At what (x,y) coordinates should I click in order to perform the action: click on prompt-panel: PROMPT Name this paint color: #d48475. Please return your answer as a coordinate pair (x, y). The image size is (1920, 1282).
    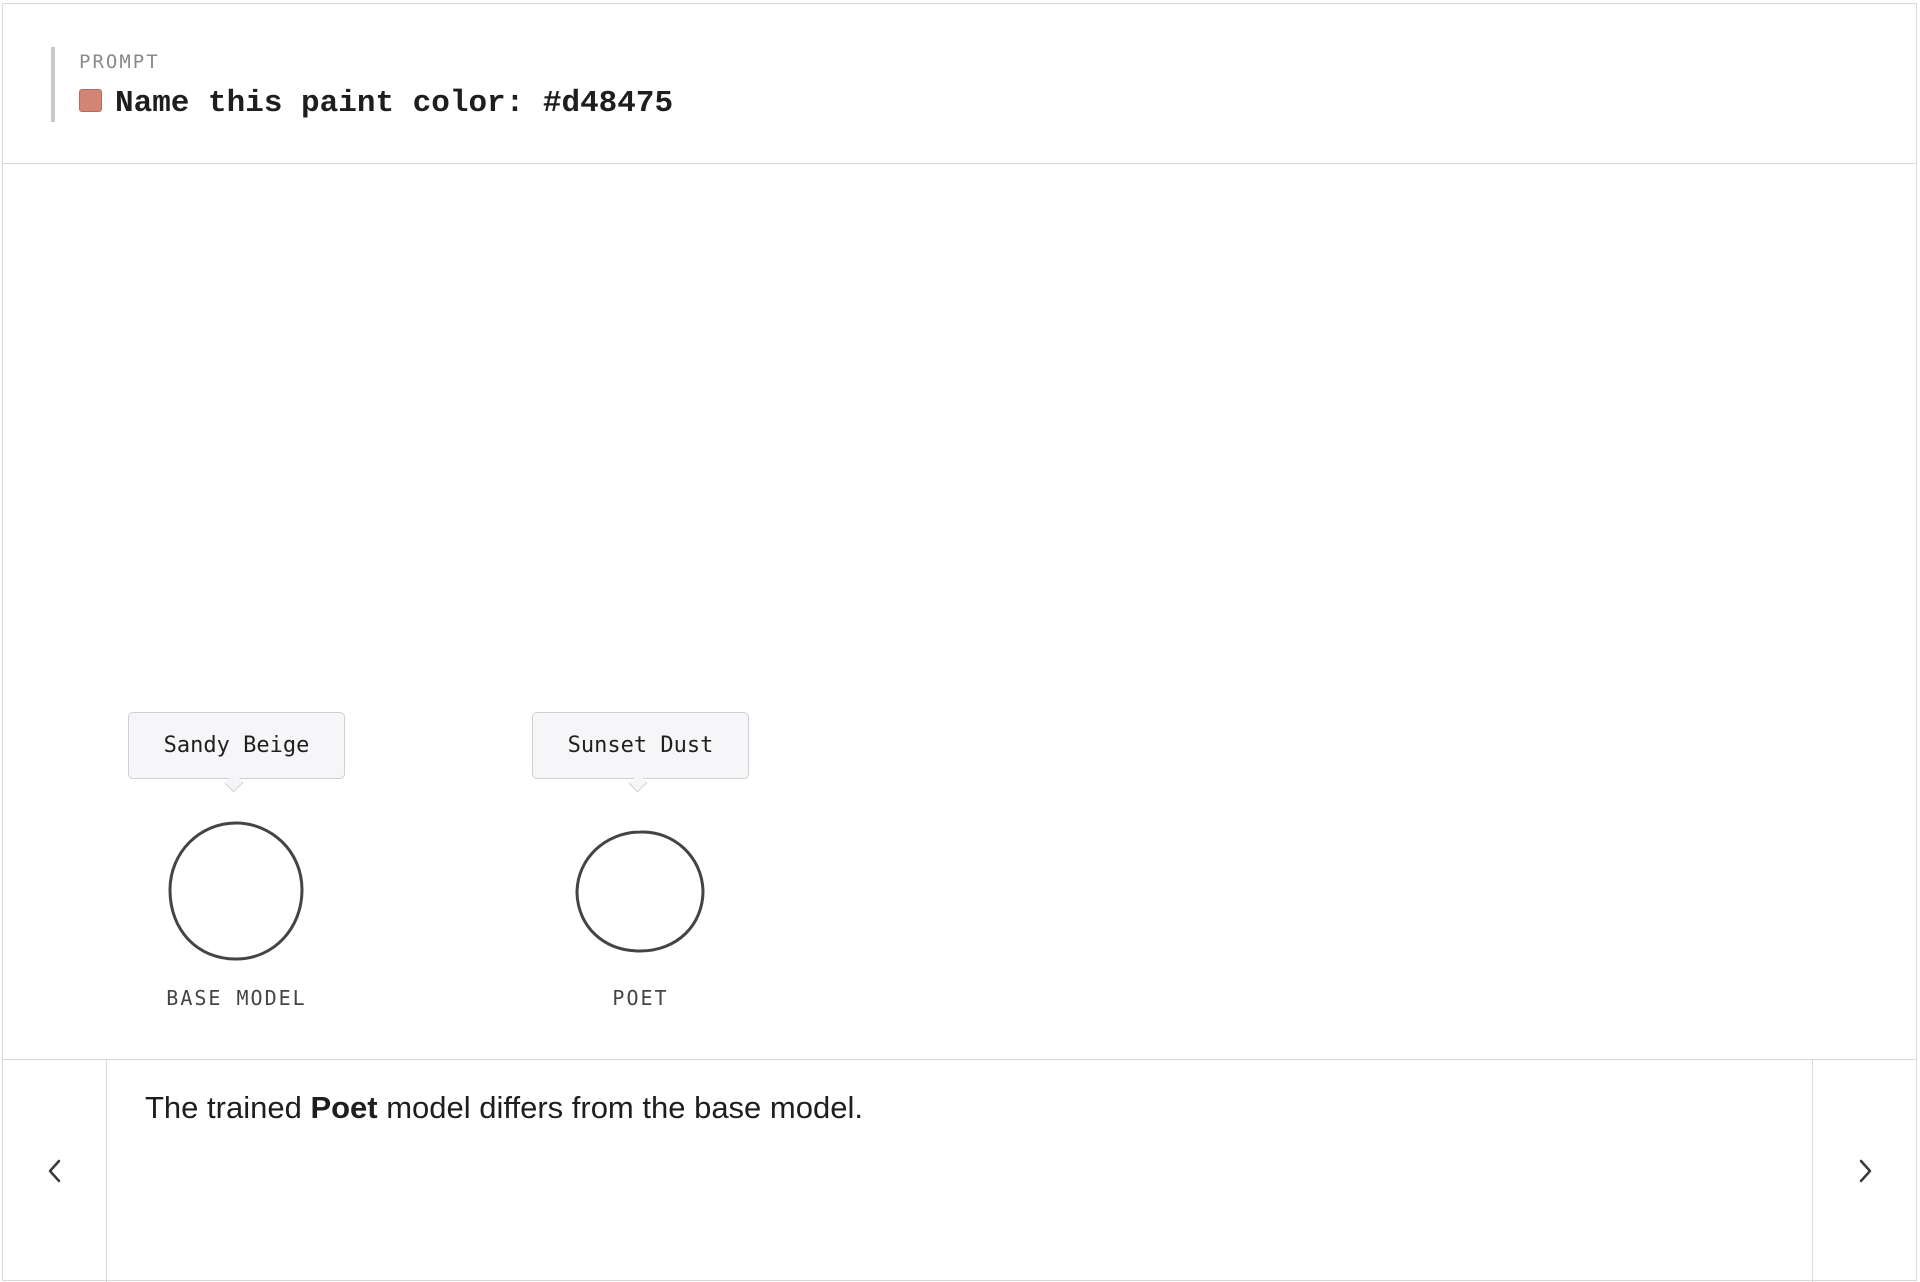
    Looking at the image, I should click on (959, 84).